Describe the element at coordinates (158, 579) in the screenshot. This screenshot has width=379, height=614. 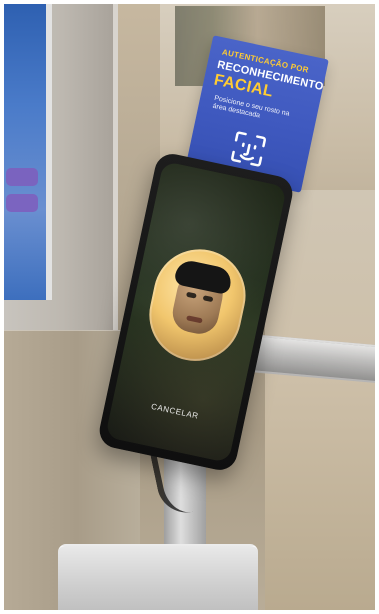
I see `stand-base` at that location.